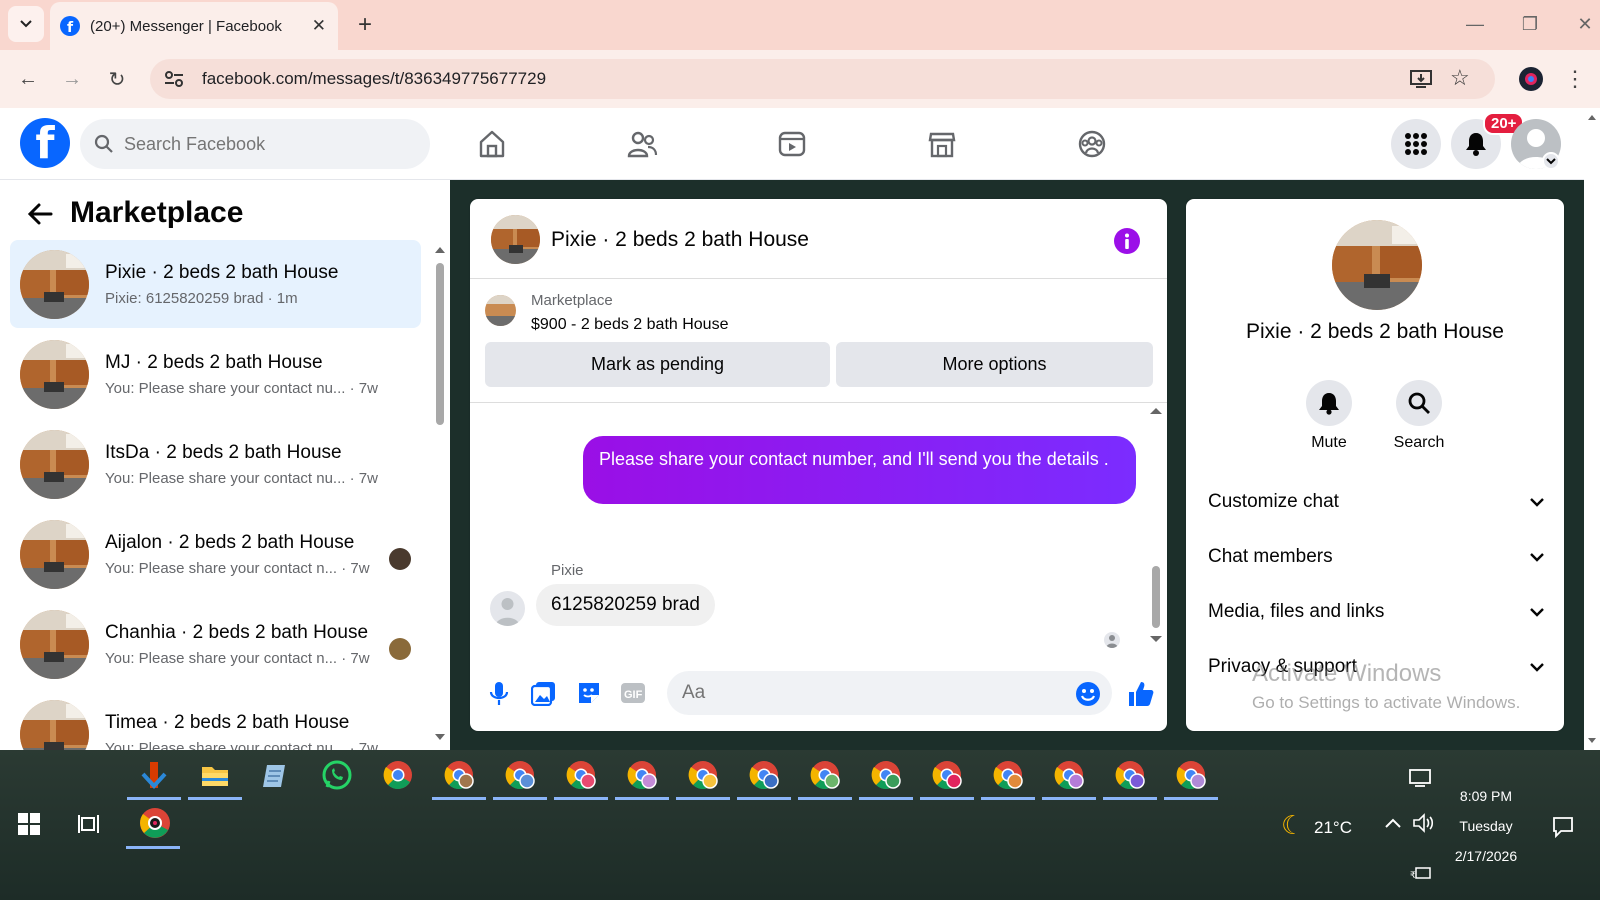 The image size is (1600, 900). I want to click on clock-date: 2/17/2026, so click(1486, 856).